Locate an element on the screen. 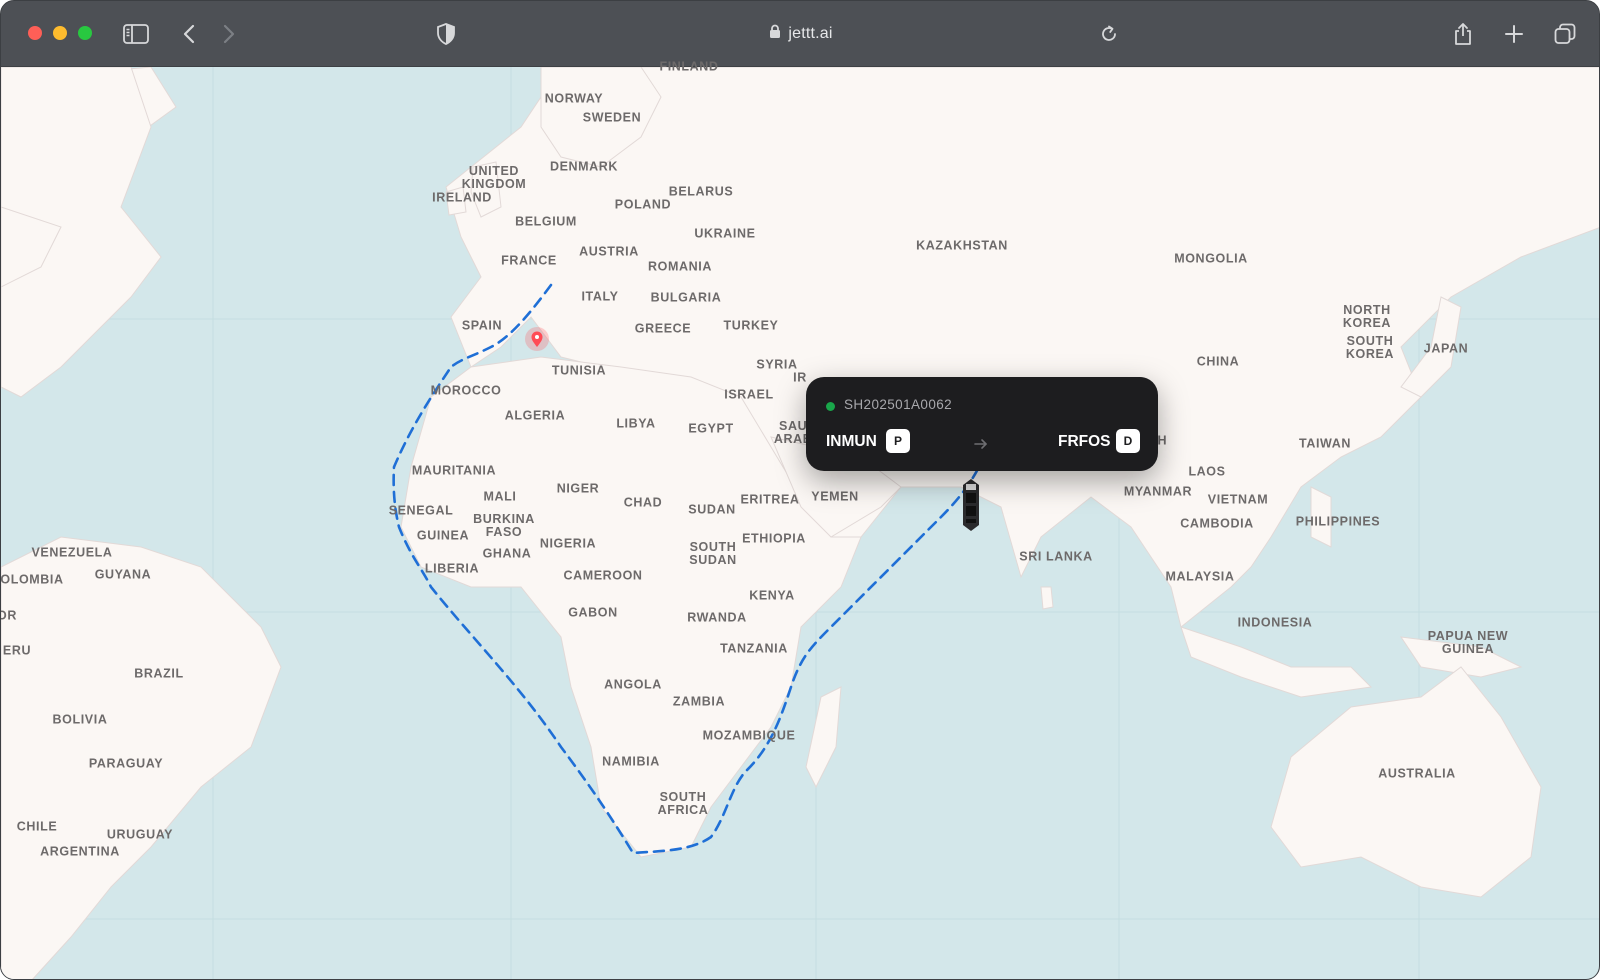 This screenshot has width=1600, height=980. country-label-australia: AUSTRALIA is located at coordinates (1417, 773).